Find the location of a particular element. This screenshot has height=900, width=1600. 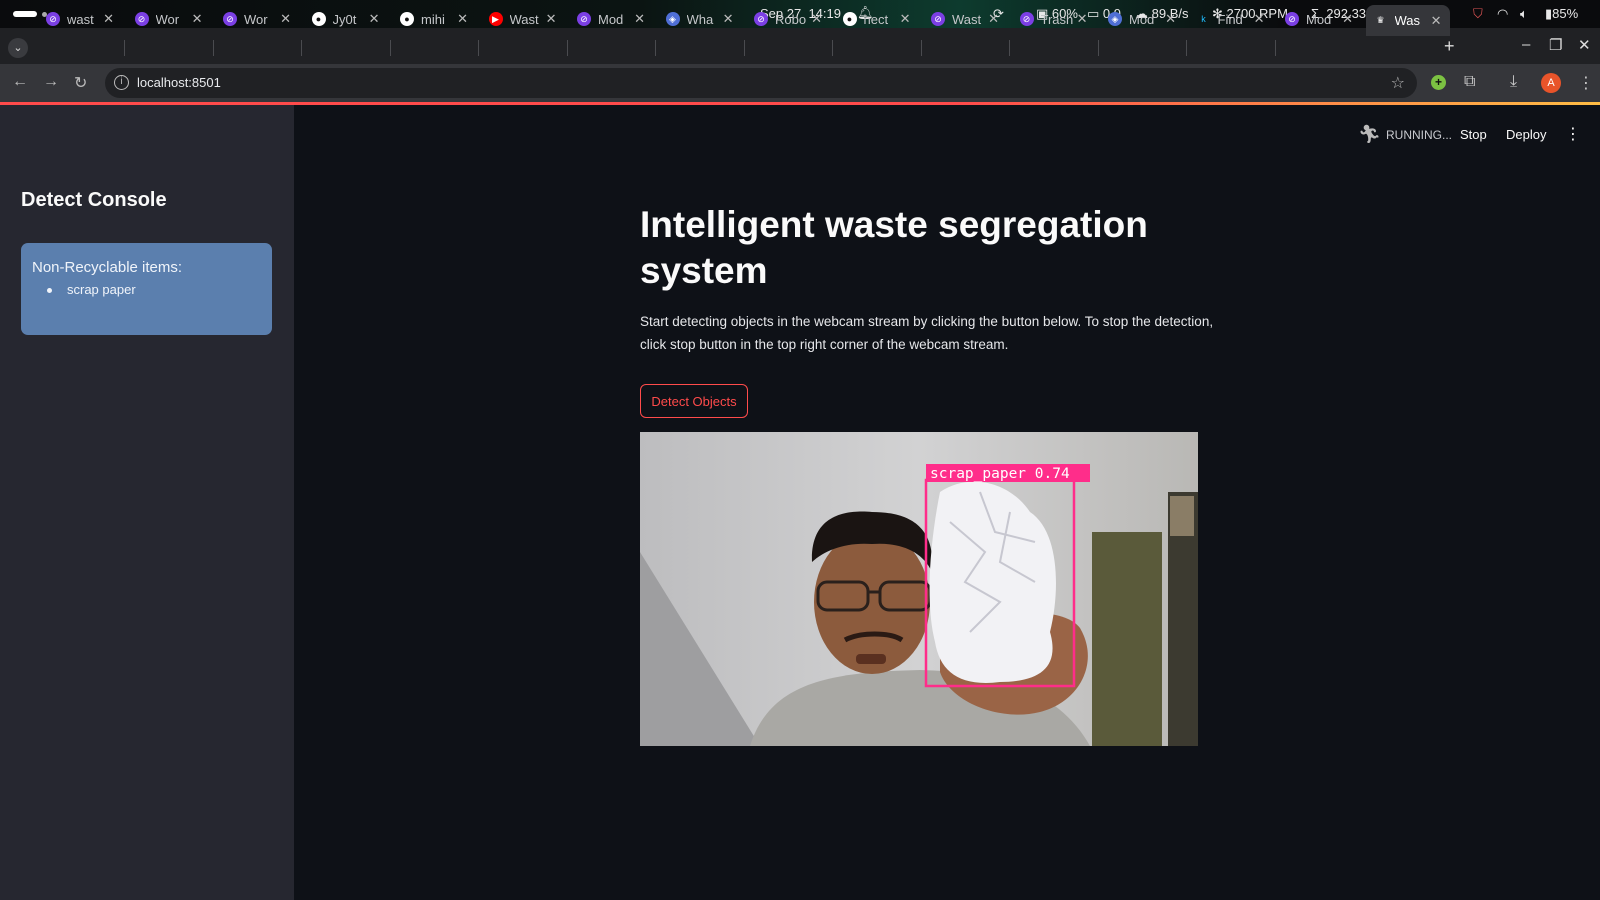

restore-icon: ❐ is located at coordinates (1555, 45).